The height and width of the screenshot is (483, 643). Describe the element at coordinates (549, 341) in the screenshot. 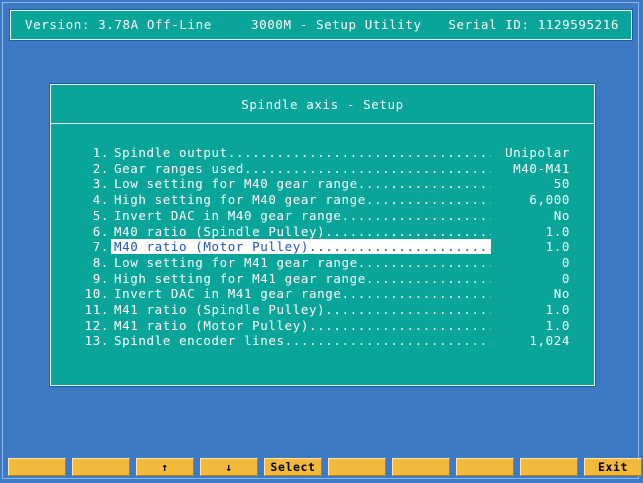

I see `setting-value: 1,024` at that location.